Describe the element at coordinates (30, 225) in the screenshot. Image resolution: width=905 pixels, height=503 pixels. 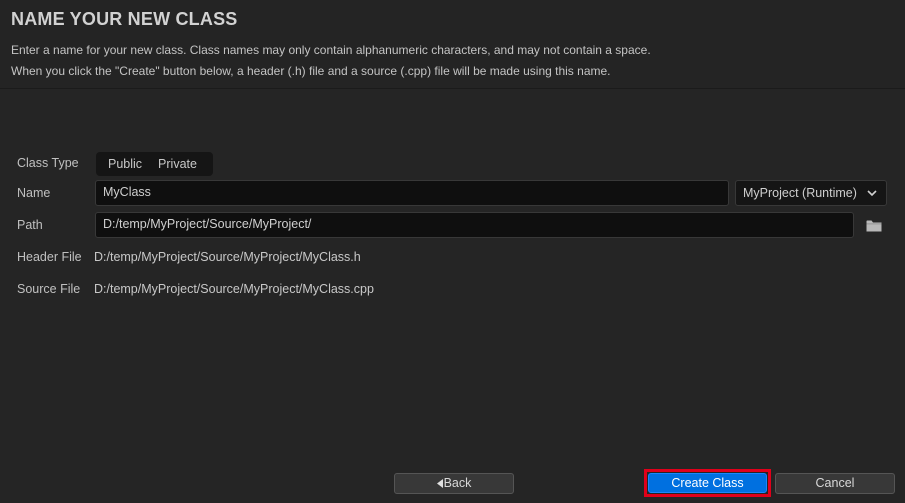
I see `path-label: Path` at that location.